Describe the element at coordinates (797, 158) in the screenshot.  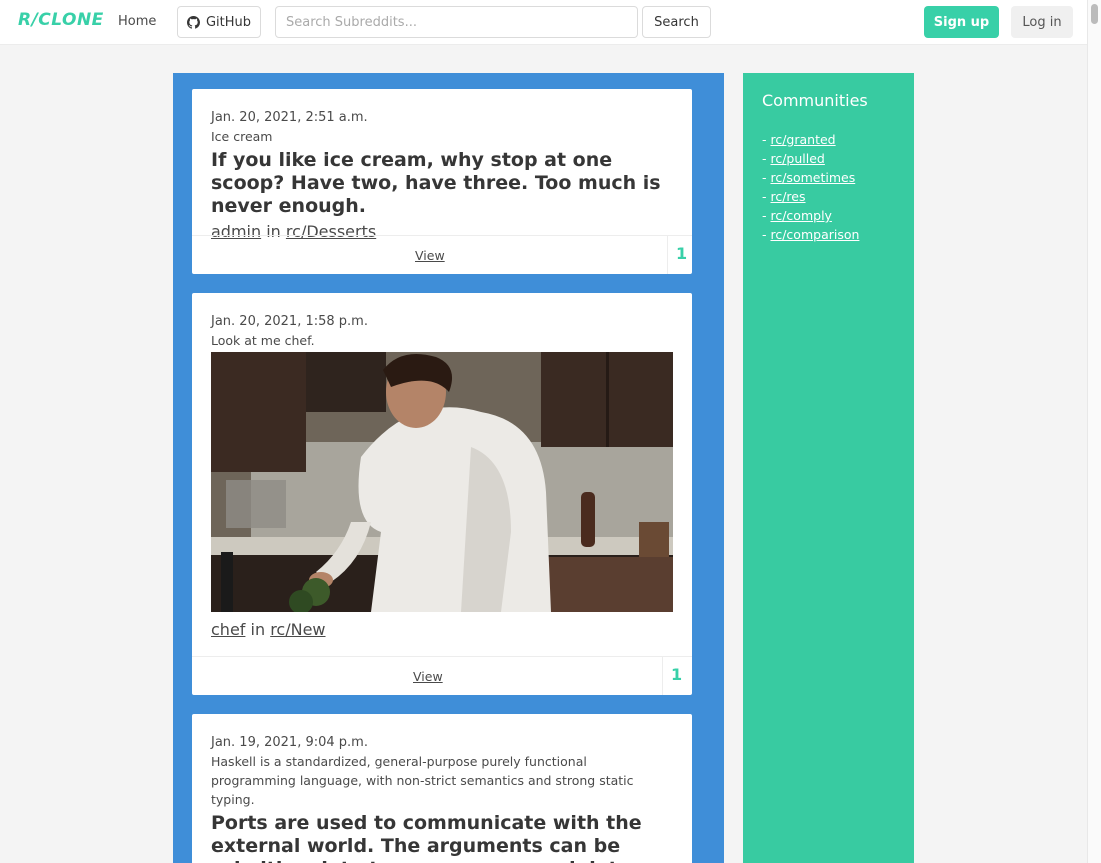
I see `community-link: rc/pulled` at that location.